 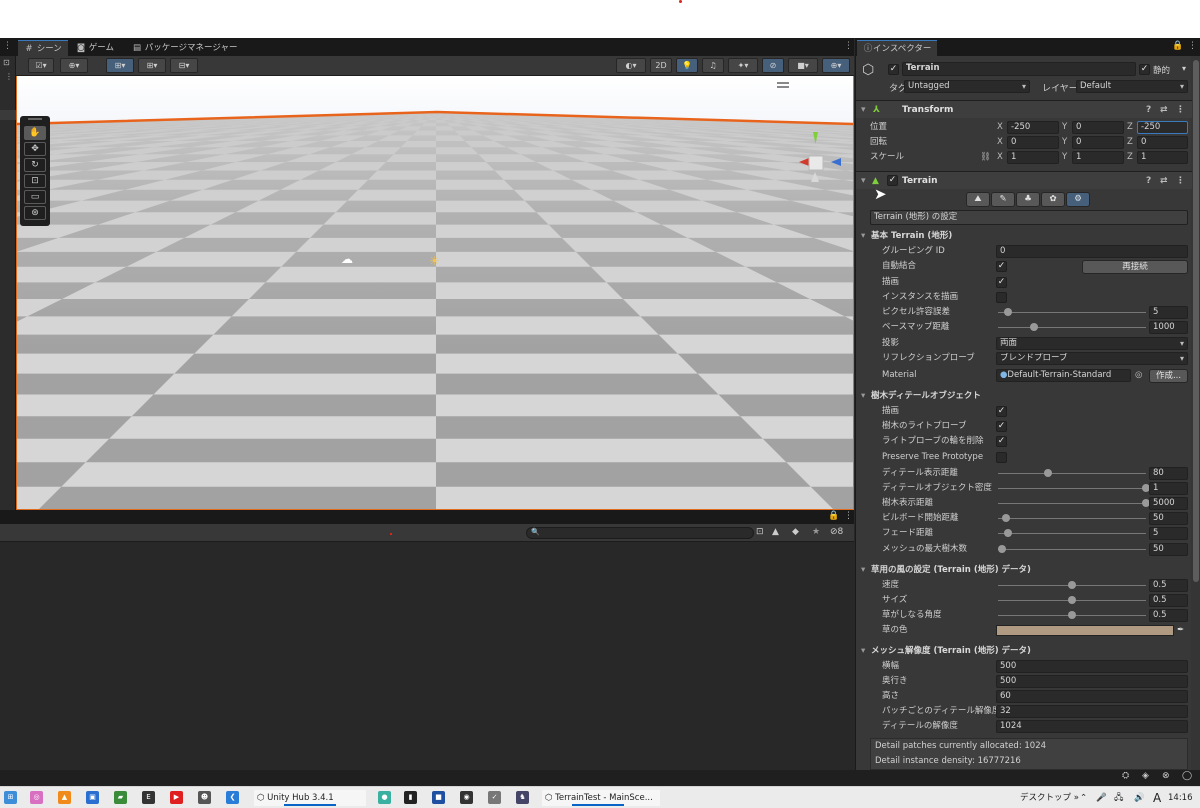 What do you see at coordinates (1049, 798) in the screenshot?
I see `desktop-button: デスクトップ »` at bounding box center [1049, 798].